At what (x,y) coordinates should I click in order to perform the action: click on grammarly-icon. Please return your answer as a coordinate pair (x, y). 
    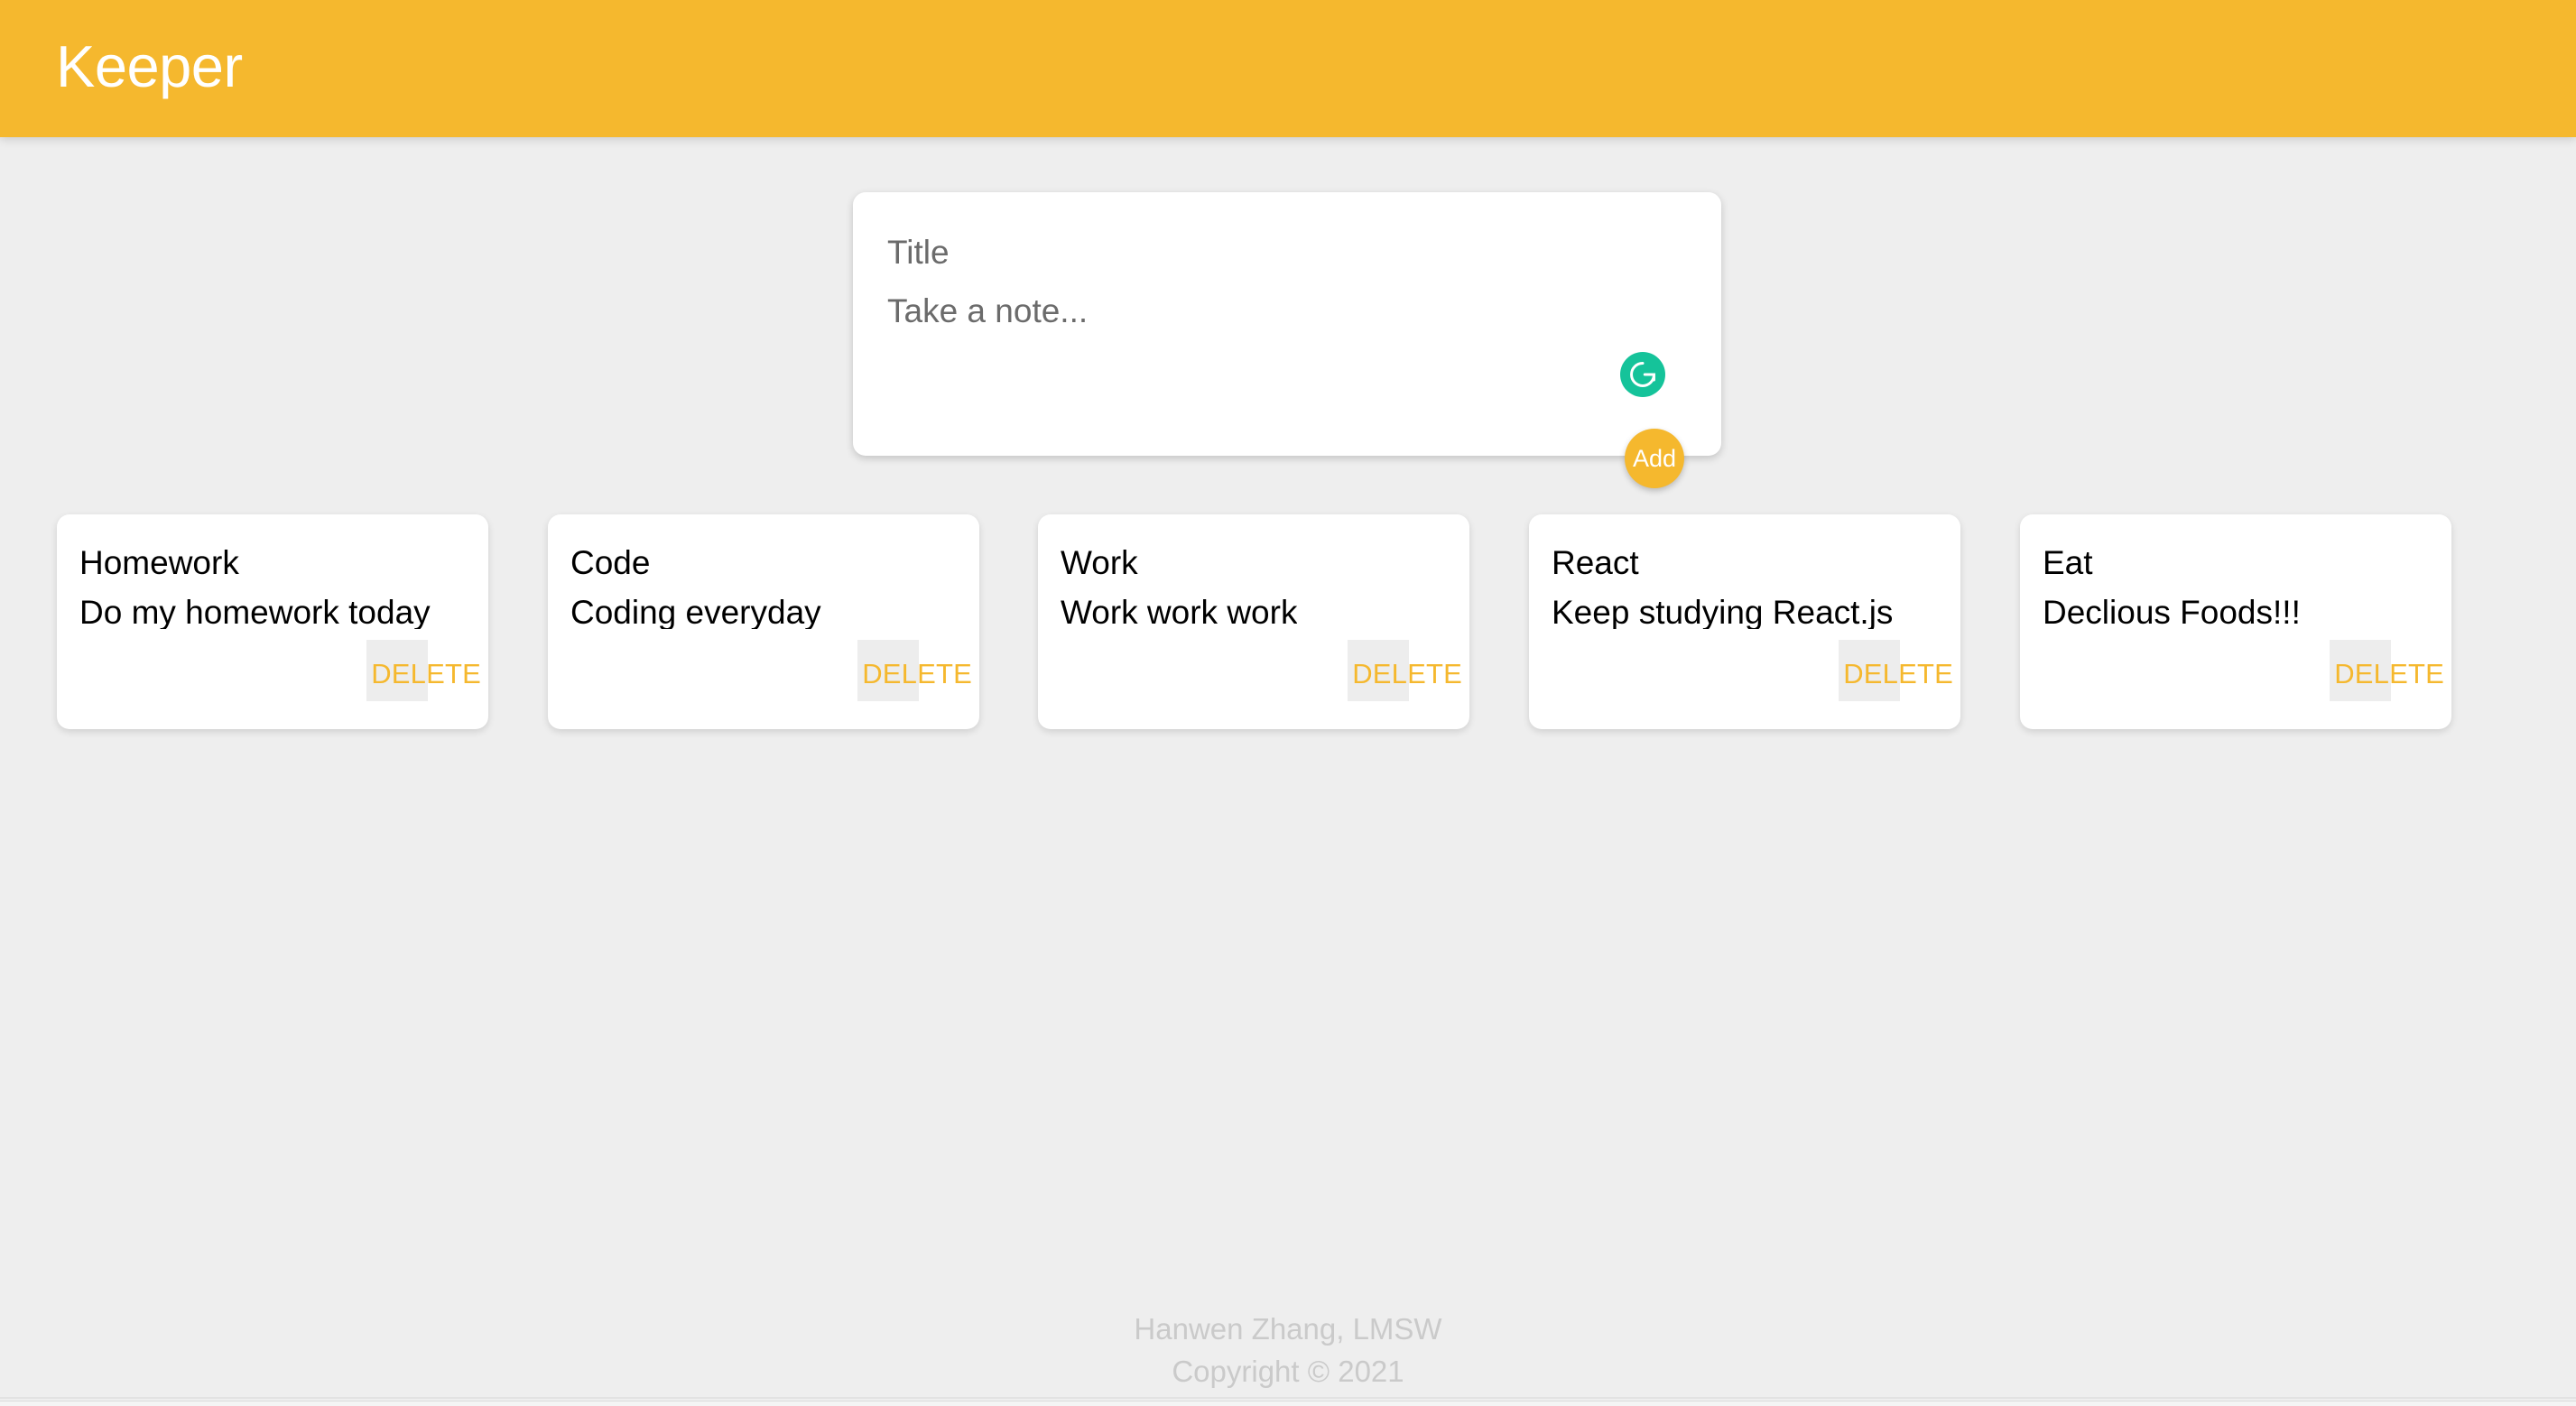
    Looking at the image, I should click on (1642, 375).